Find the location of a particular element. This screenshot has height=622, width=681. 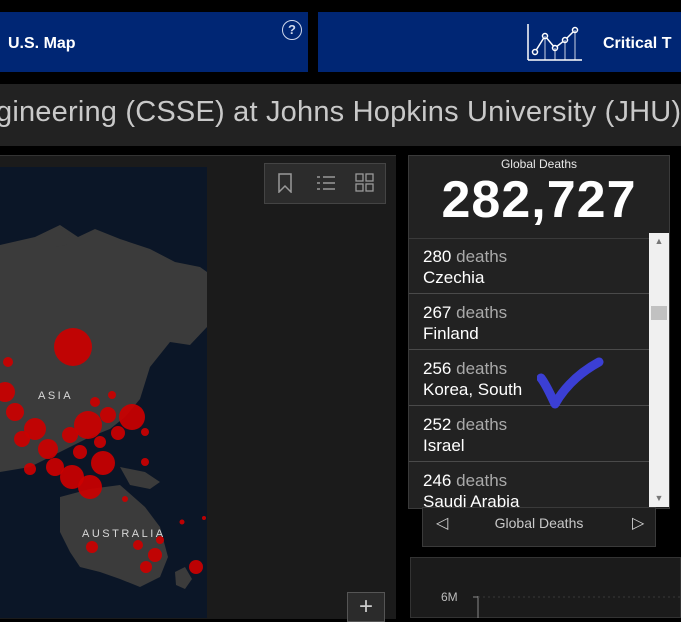

scroll-thumb is located at coordinates (659, 313).